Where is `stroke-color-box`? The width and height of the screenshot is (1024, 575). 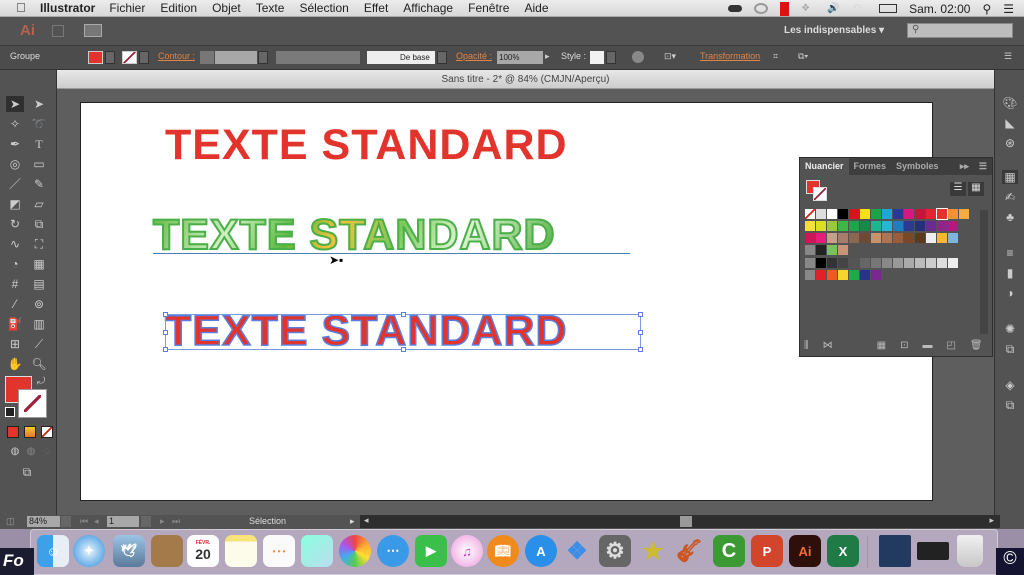
stroke-color-box is located at coordinates (32, 403).